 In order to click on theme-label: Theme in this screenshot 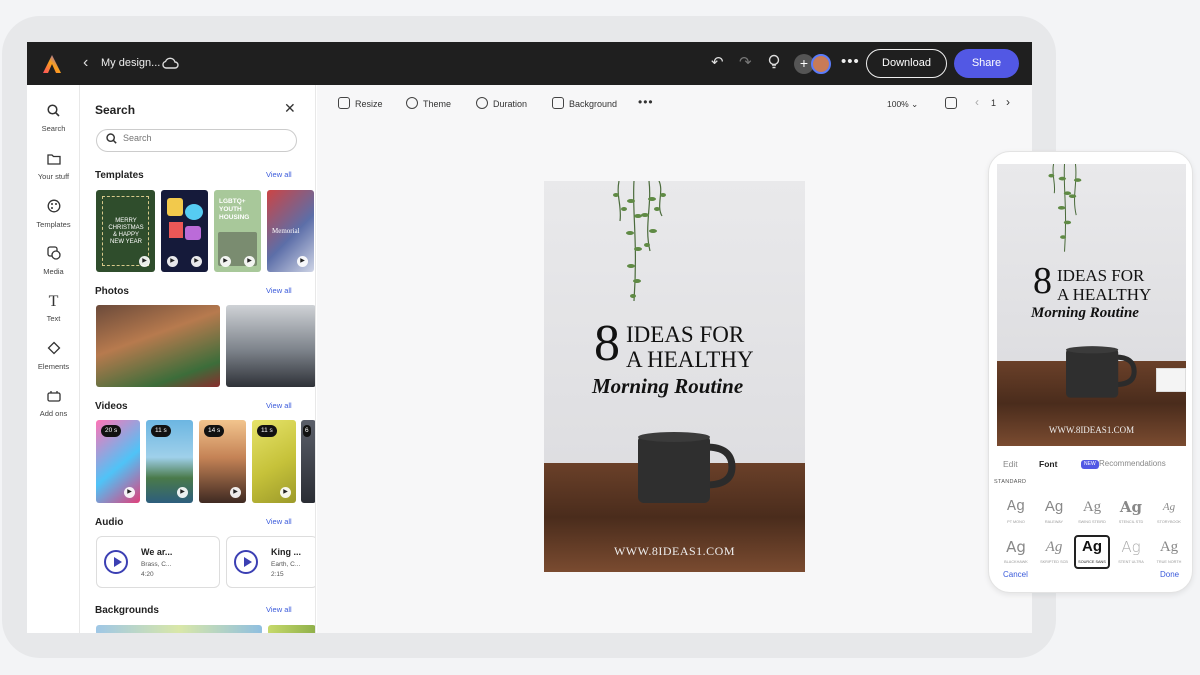, I will do `click(437, 104)`.